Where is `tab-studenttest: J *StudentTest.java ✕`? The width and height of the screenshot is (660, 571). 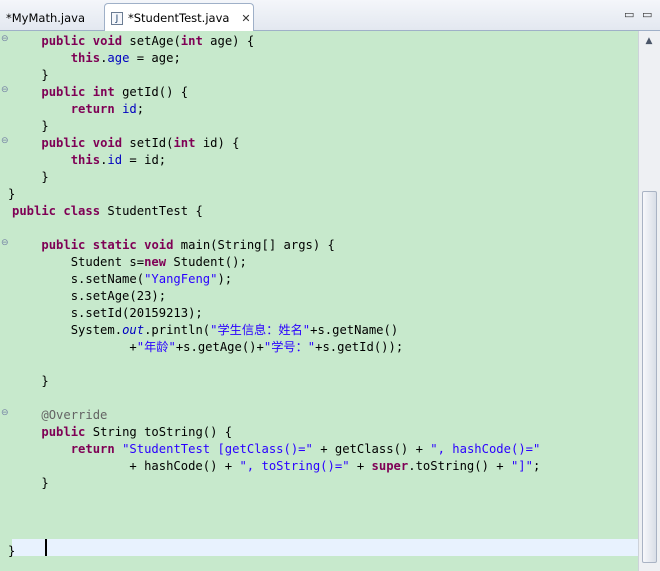
tab-studenttest: J *StudentTest.java ✕ is located at coordinates (179, 17).